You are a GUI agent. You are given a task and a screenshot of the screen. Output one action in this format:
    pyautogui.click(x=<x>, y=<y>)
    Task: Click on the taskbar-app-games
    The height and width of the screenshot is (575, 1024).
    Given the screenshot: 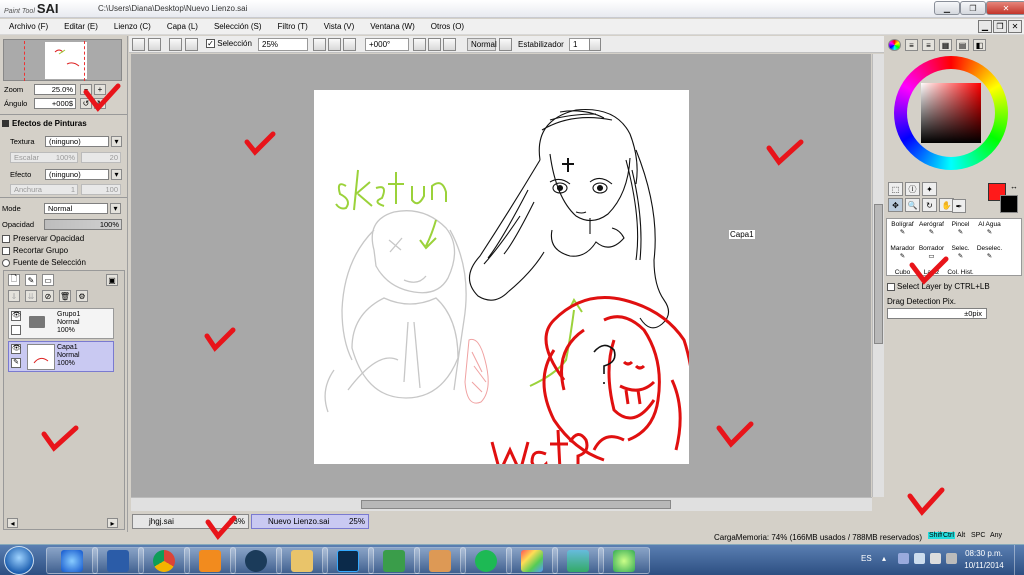 What is the action you would take?
    pyautogui.click(x=624, y=560)
    